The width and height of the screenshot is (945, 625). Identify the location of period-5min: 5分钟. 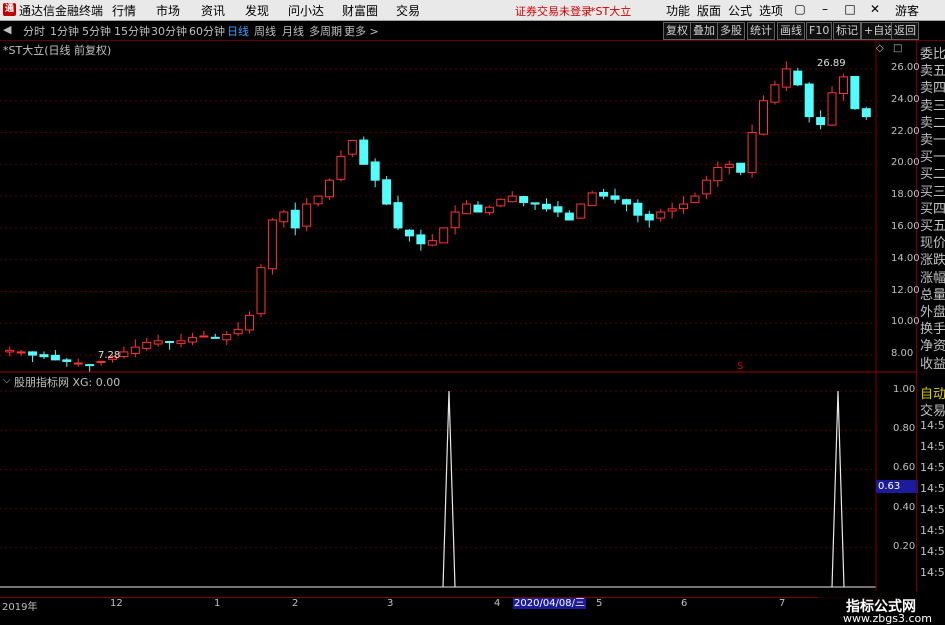
(96, 31).